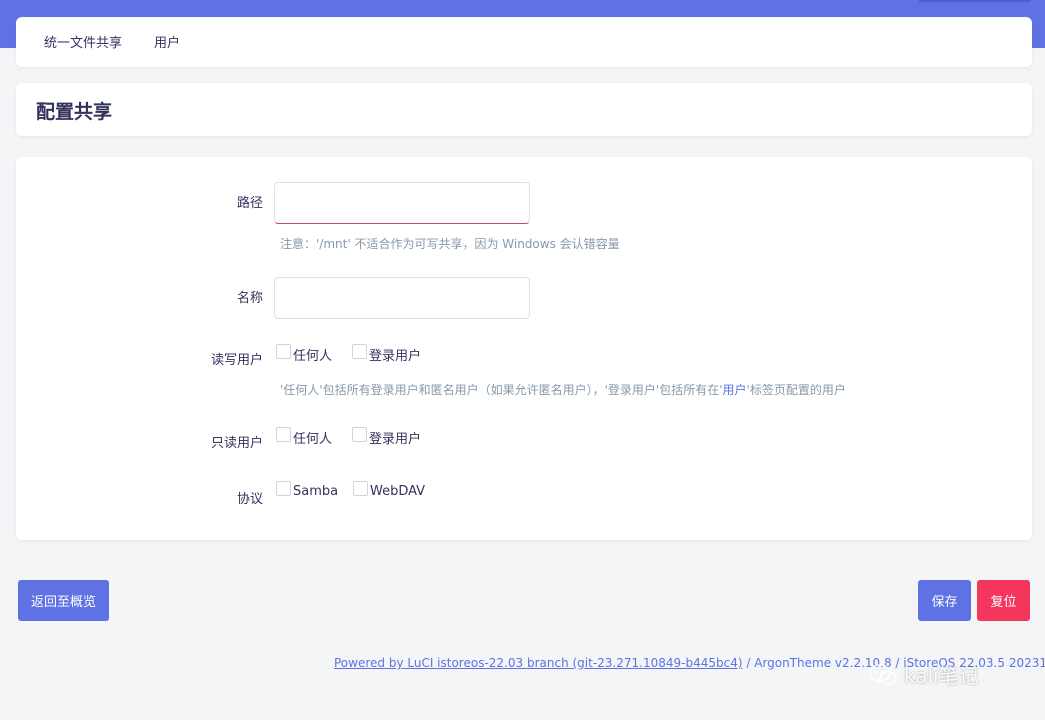  Describe the element at coordinates (398, 491) in the screenshot. I see `checkbox-label: WebDAV` at that location.